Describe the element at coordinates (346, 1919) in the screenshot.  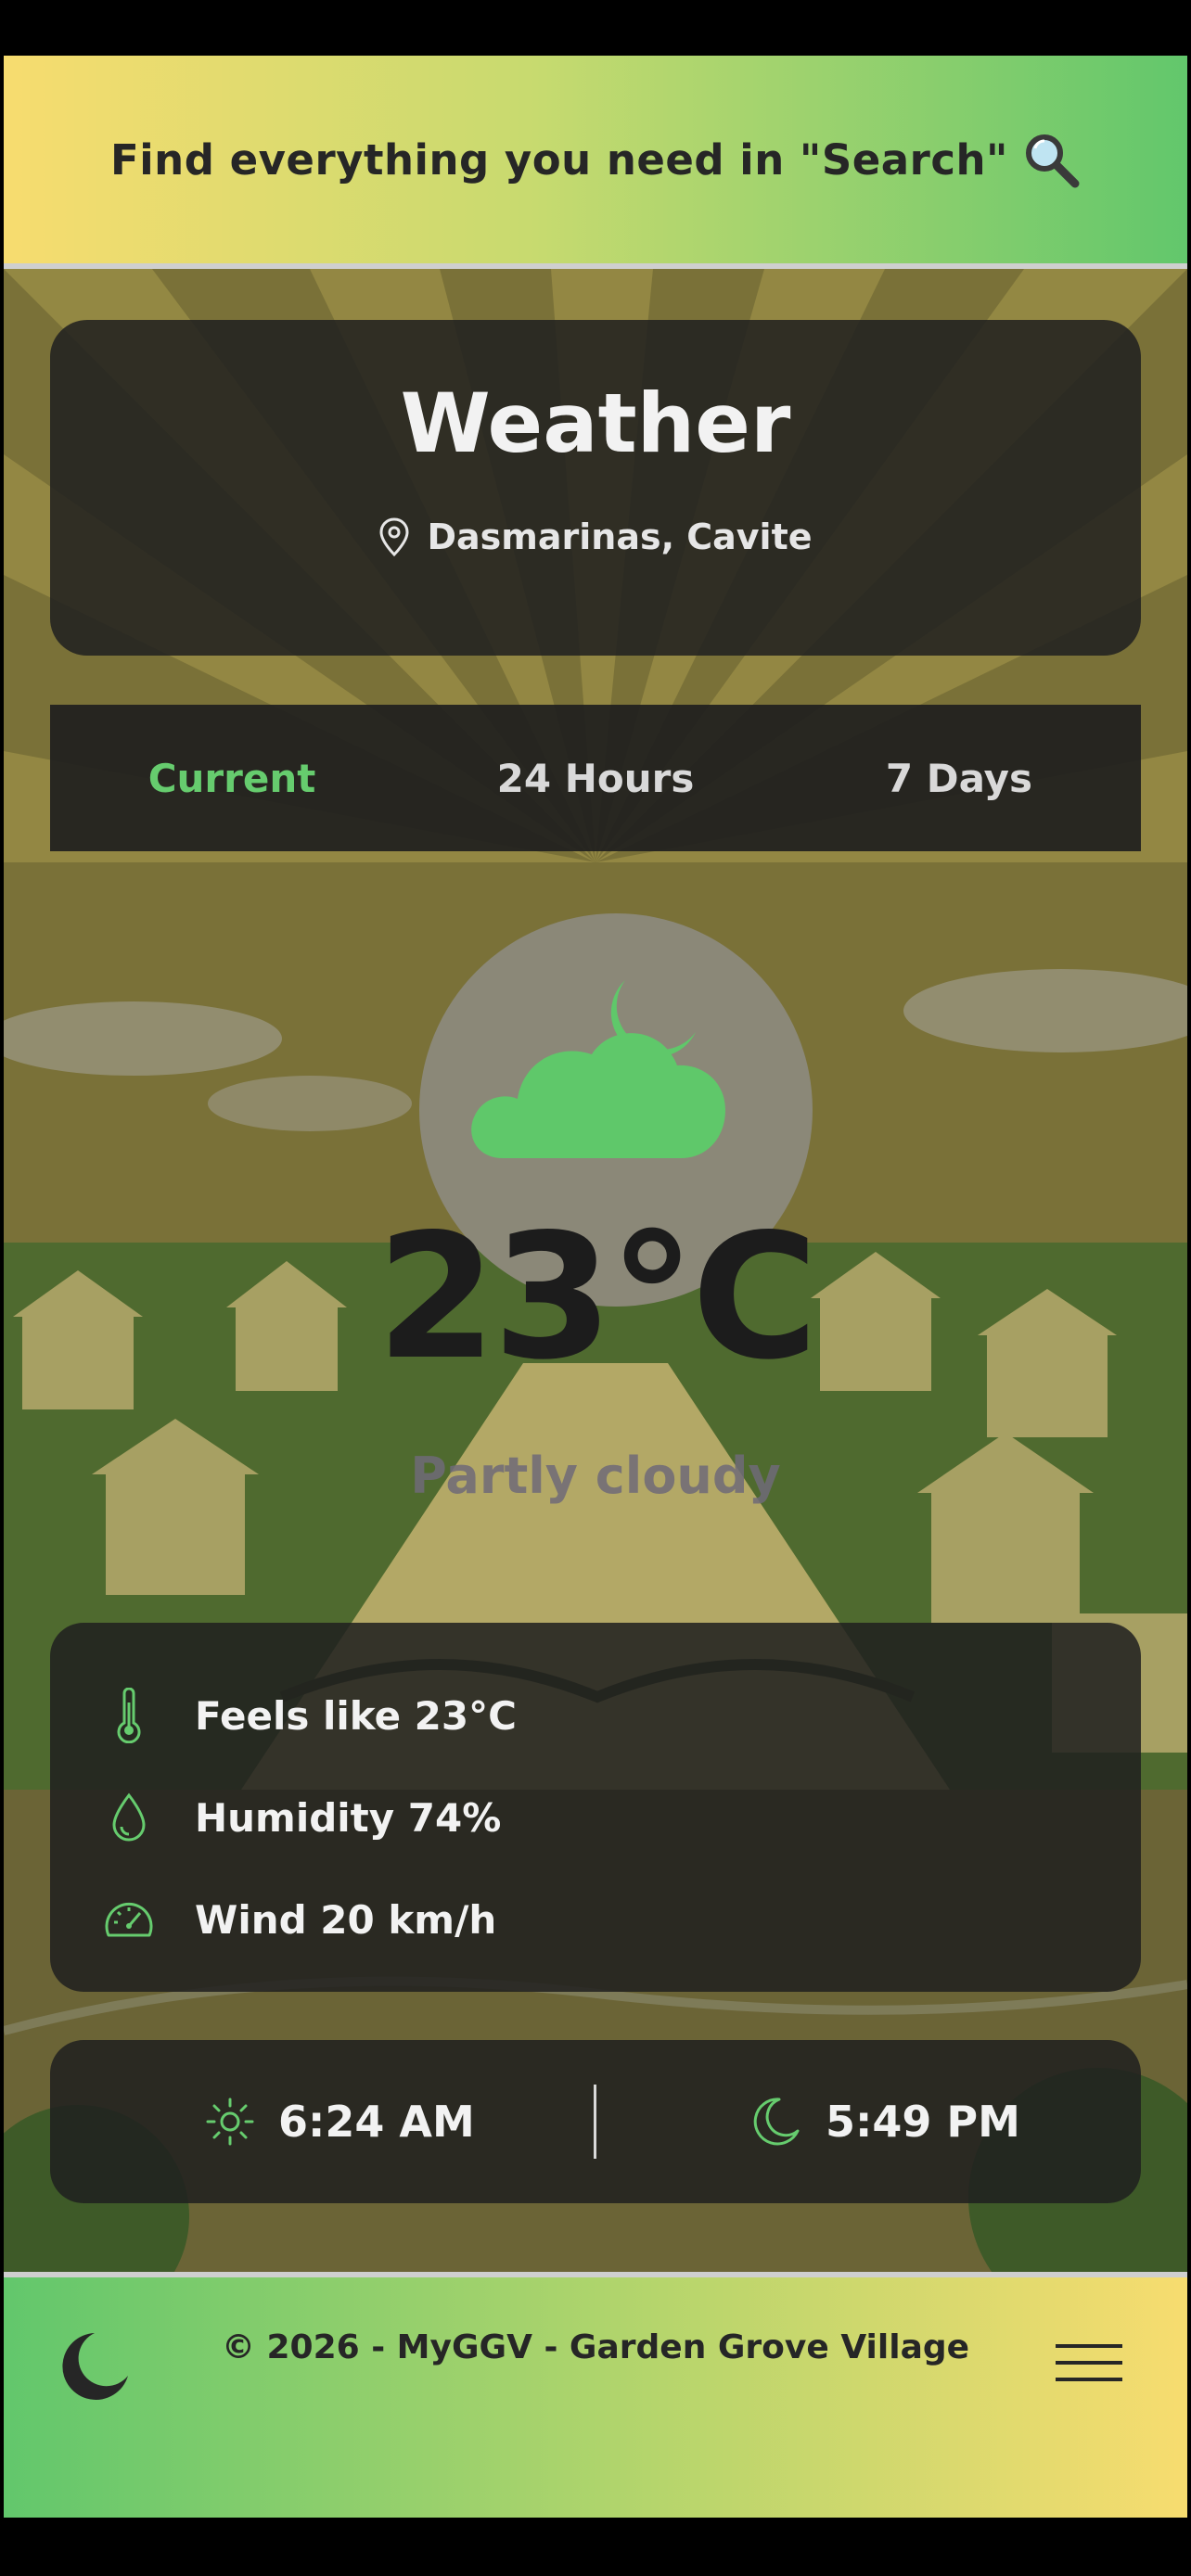
I see `wind-text: Wind 20 km/h` at that location.